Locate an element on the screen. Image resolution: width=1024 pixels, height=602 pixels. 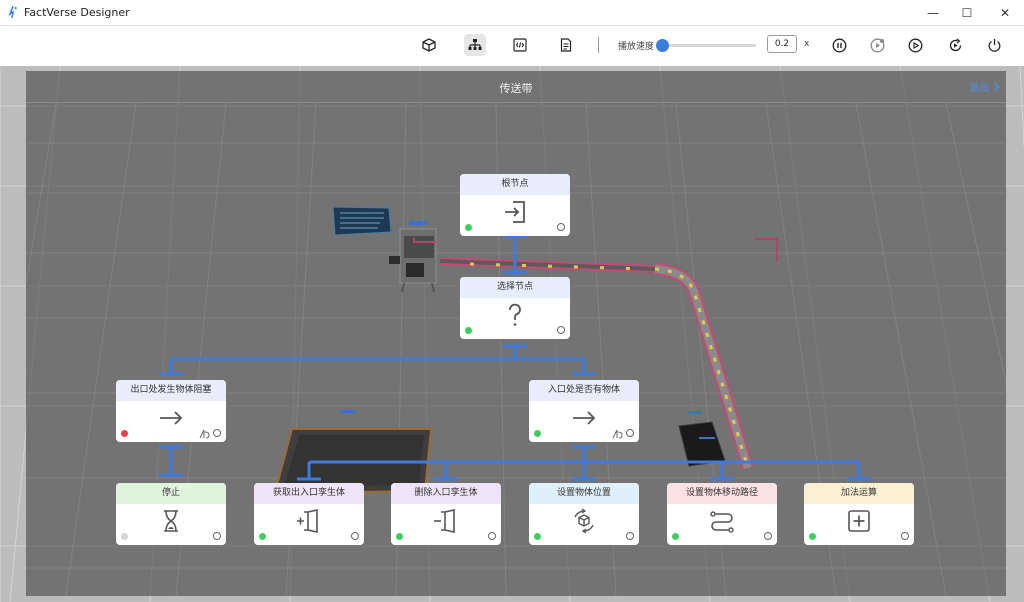
get-door-icon is located at coordinates (307, 521).